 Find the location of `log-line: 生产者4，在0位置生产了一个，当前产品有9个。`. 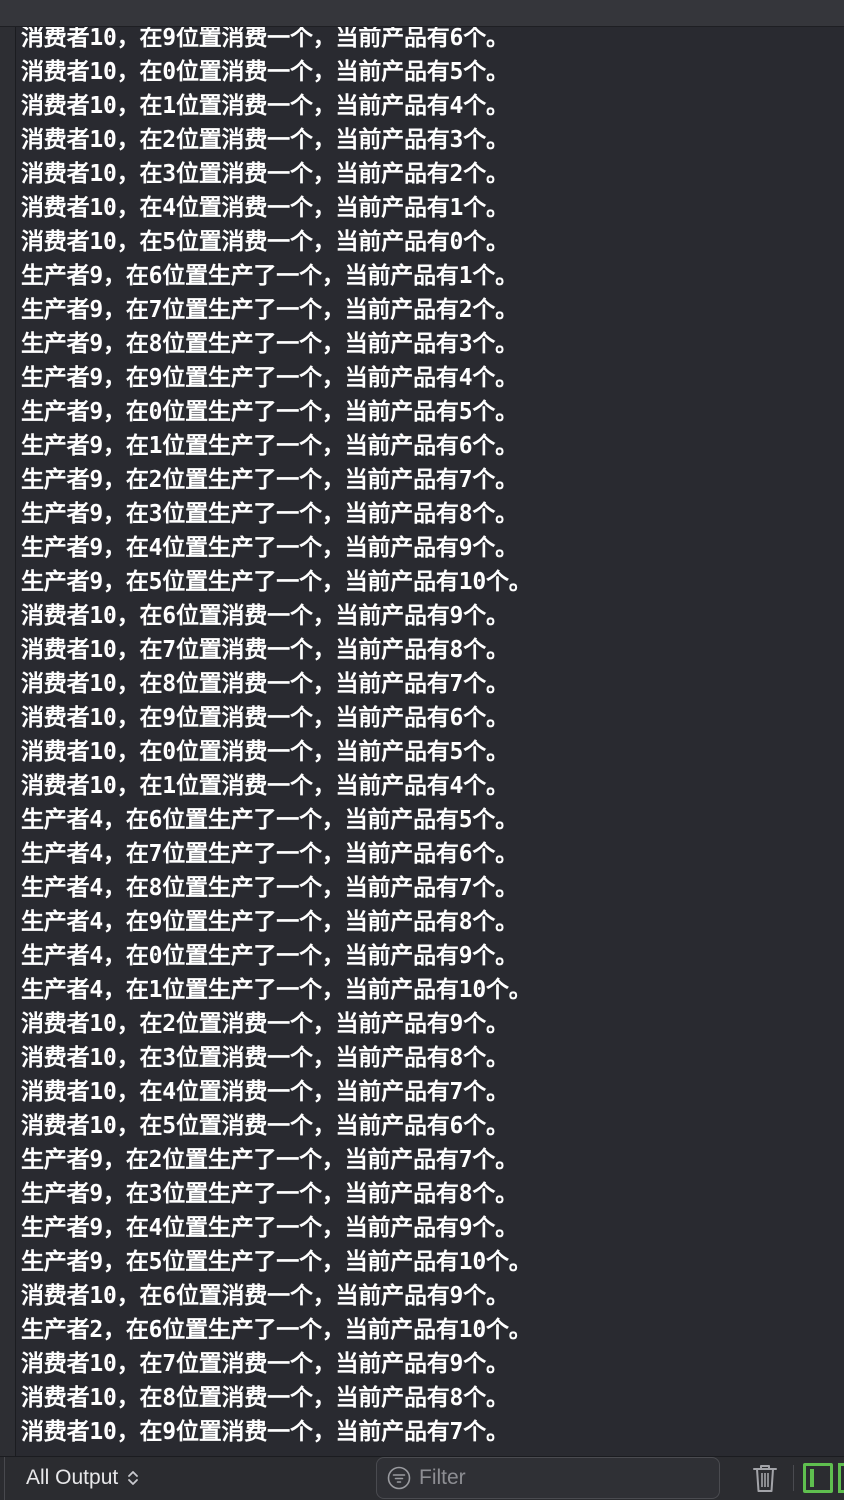

log-line: 生产者4，在0位置生产了一个，当前产品有9个。 is located at coordinates (269, 956).